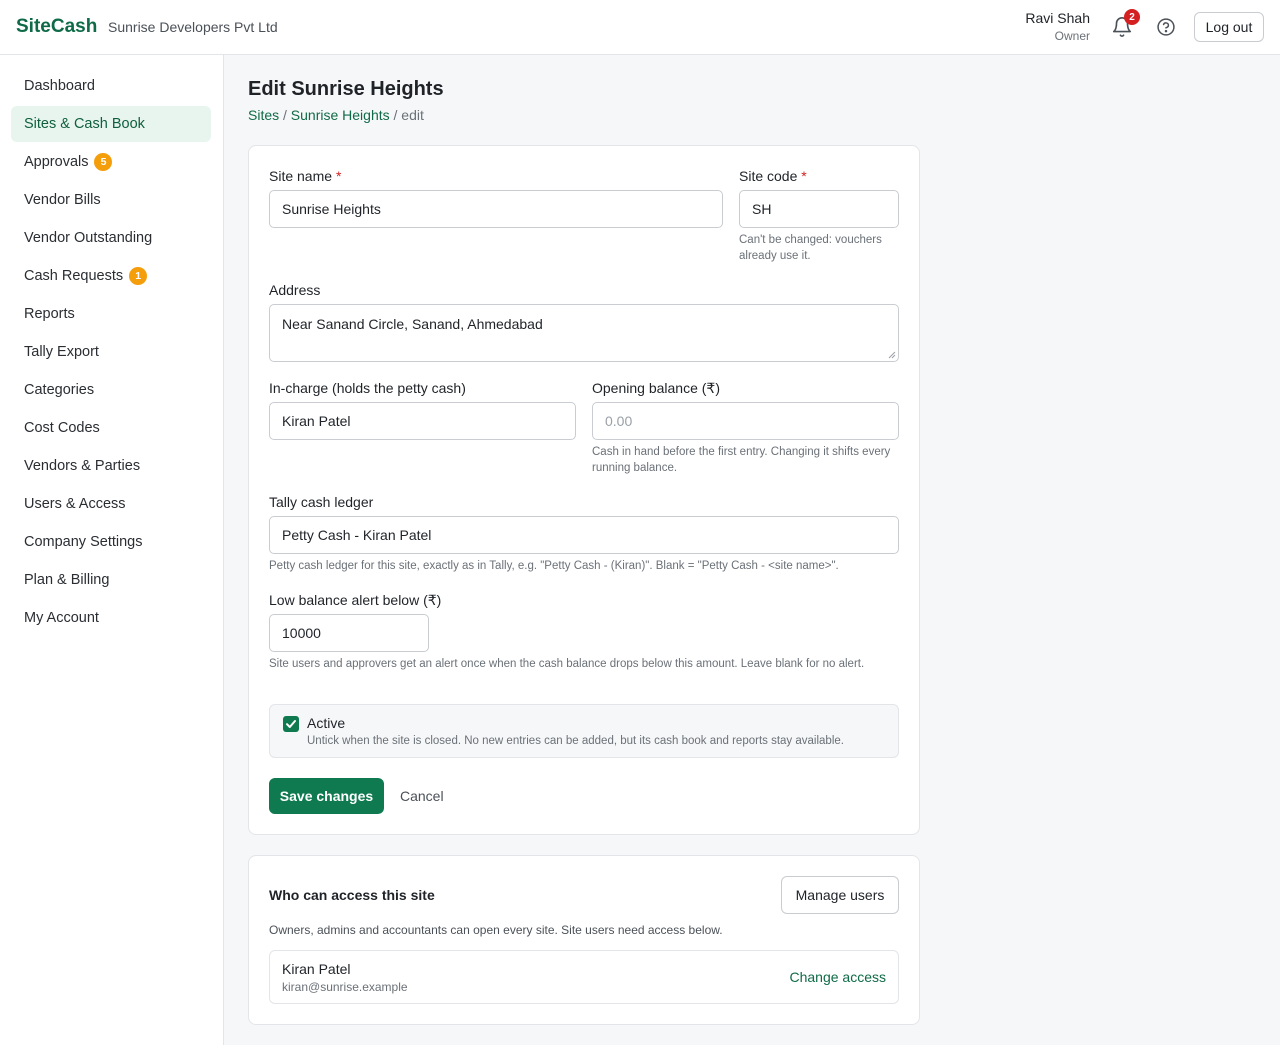  I want to click on sidebar-item-label: Vendor Outstanding, so click(88, 238).